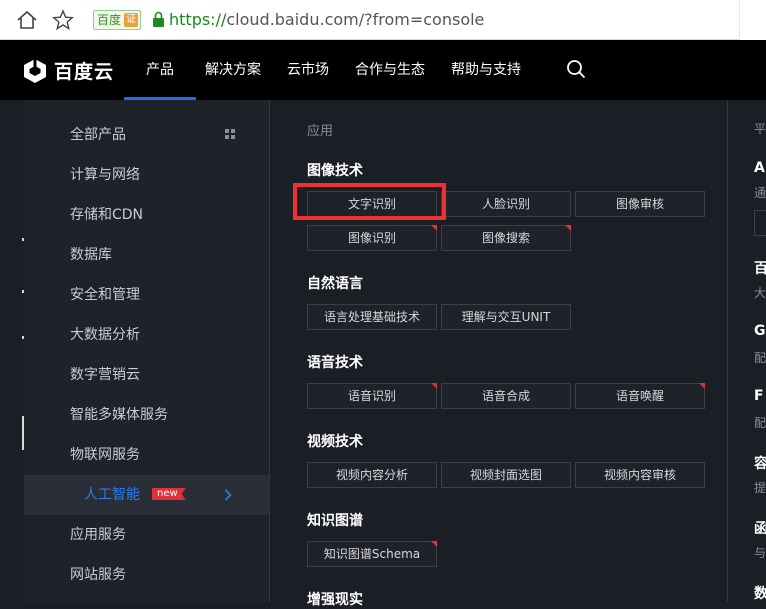 This screenshot has width=766, height=609. Describe the element at coordinates (760, 592) in the screenshot. I see `platform-item-title: 数` at that location.